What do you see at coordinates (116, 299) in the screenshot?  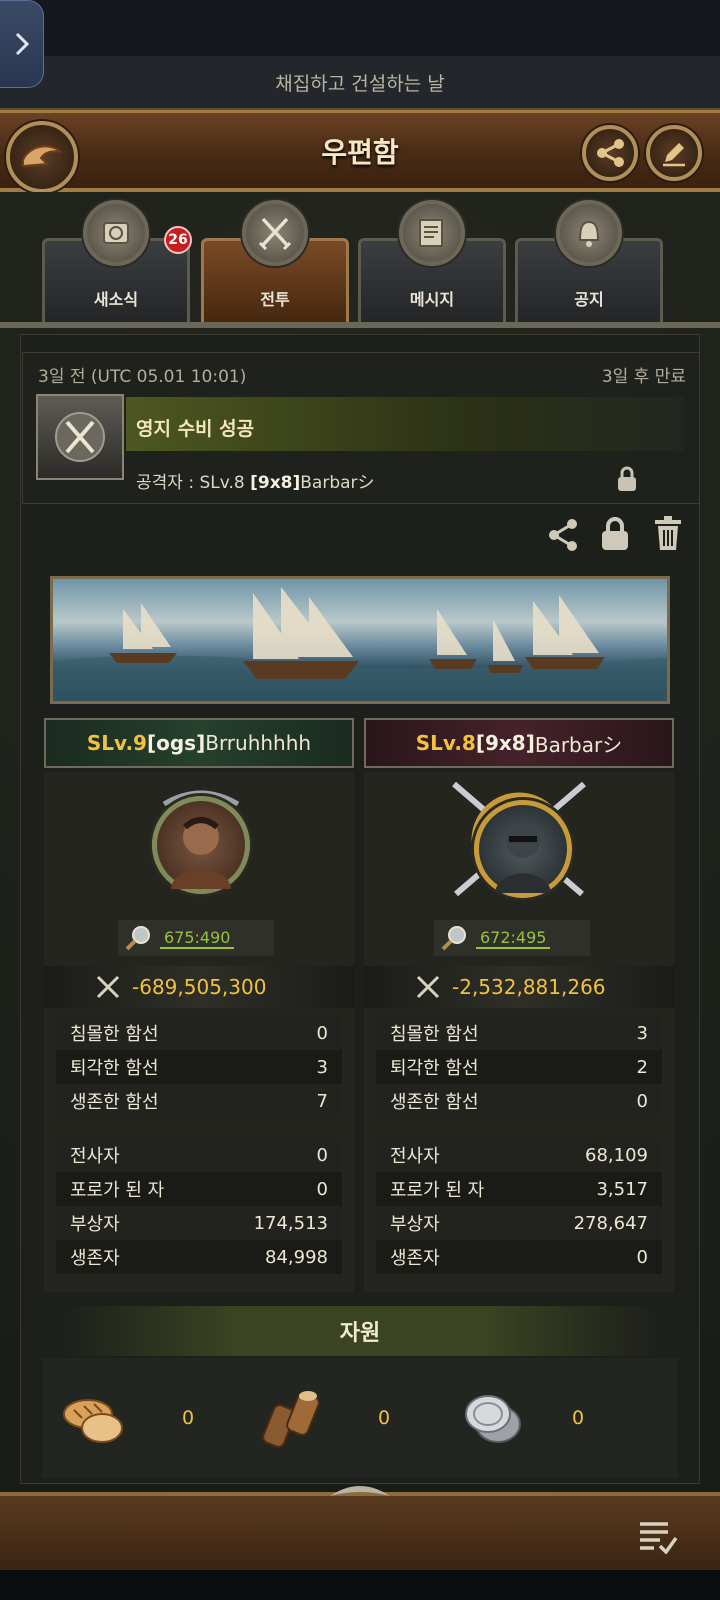 I see `tab-label: 새소식` at bounding box center [116, 299].